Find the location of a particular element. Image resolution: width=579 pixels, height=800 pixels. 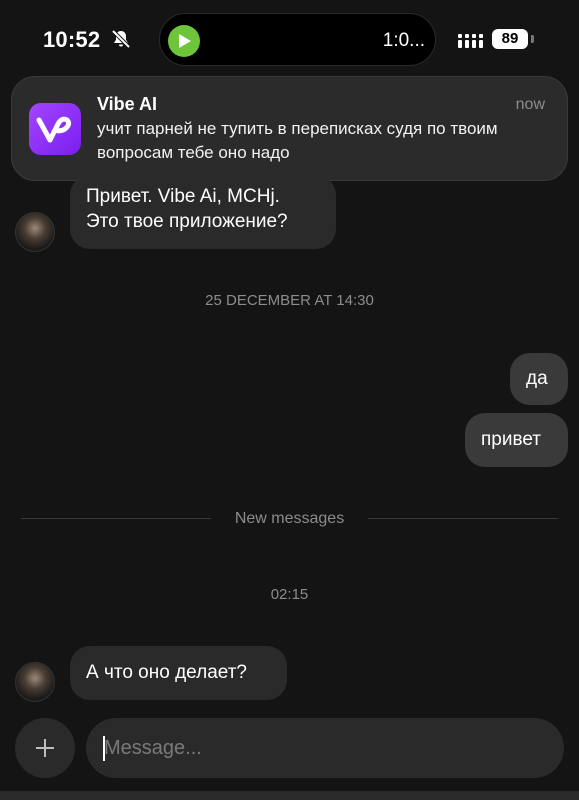

message-text: привет is located at coordinates (511, 439).